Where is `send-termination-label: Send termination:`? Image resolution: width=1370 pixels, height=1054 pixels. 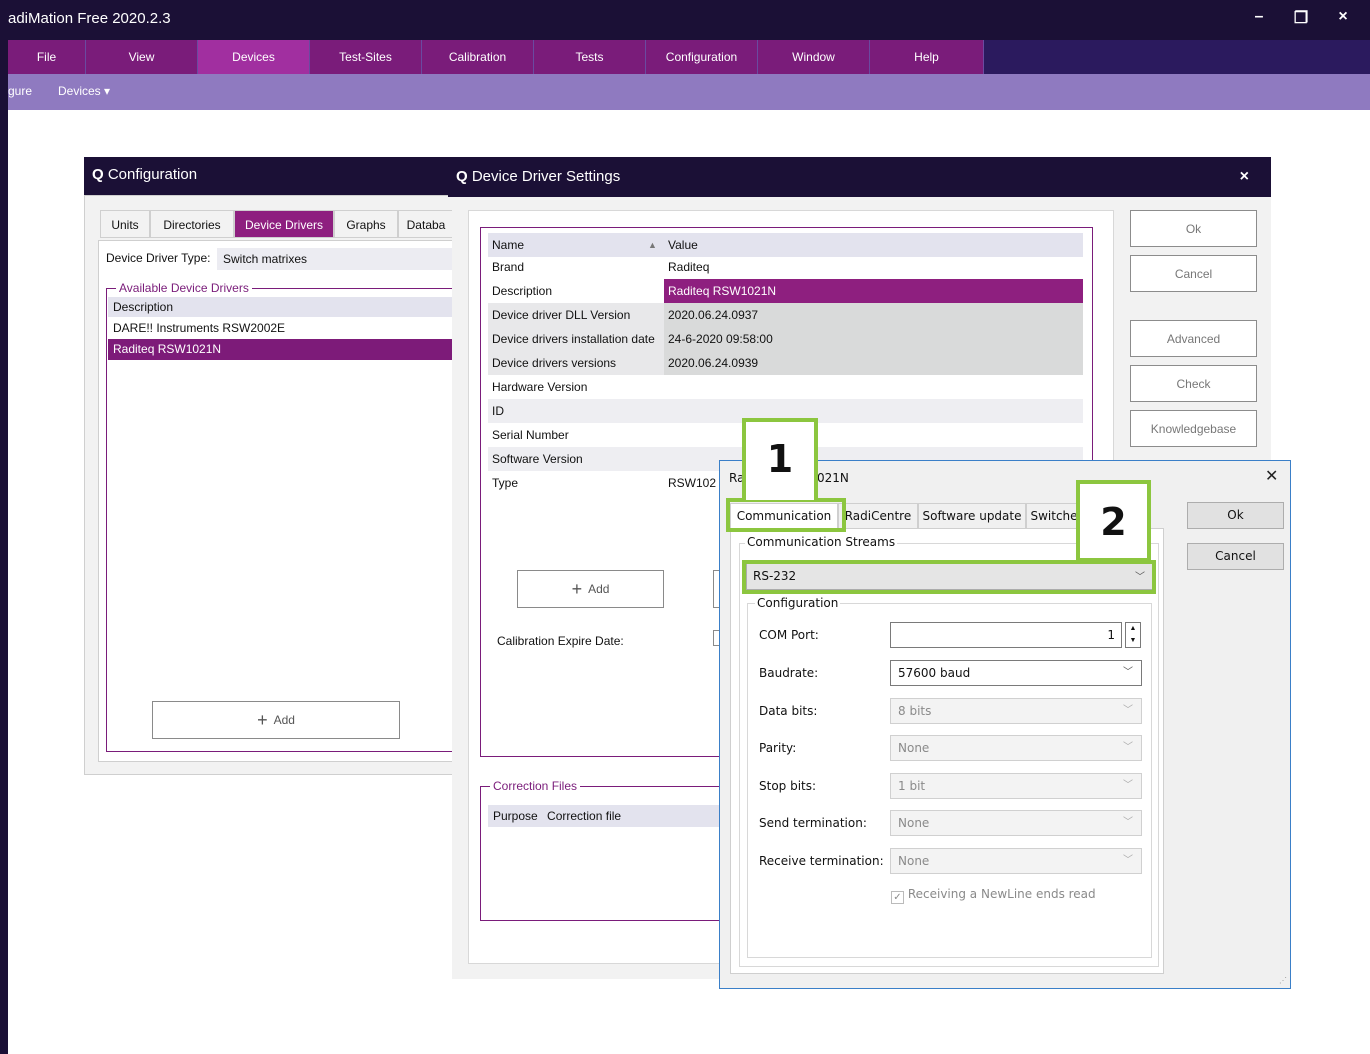 send-termination-label: Send termination: is located at coordinates (813, 823).